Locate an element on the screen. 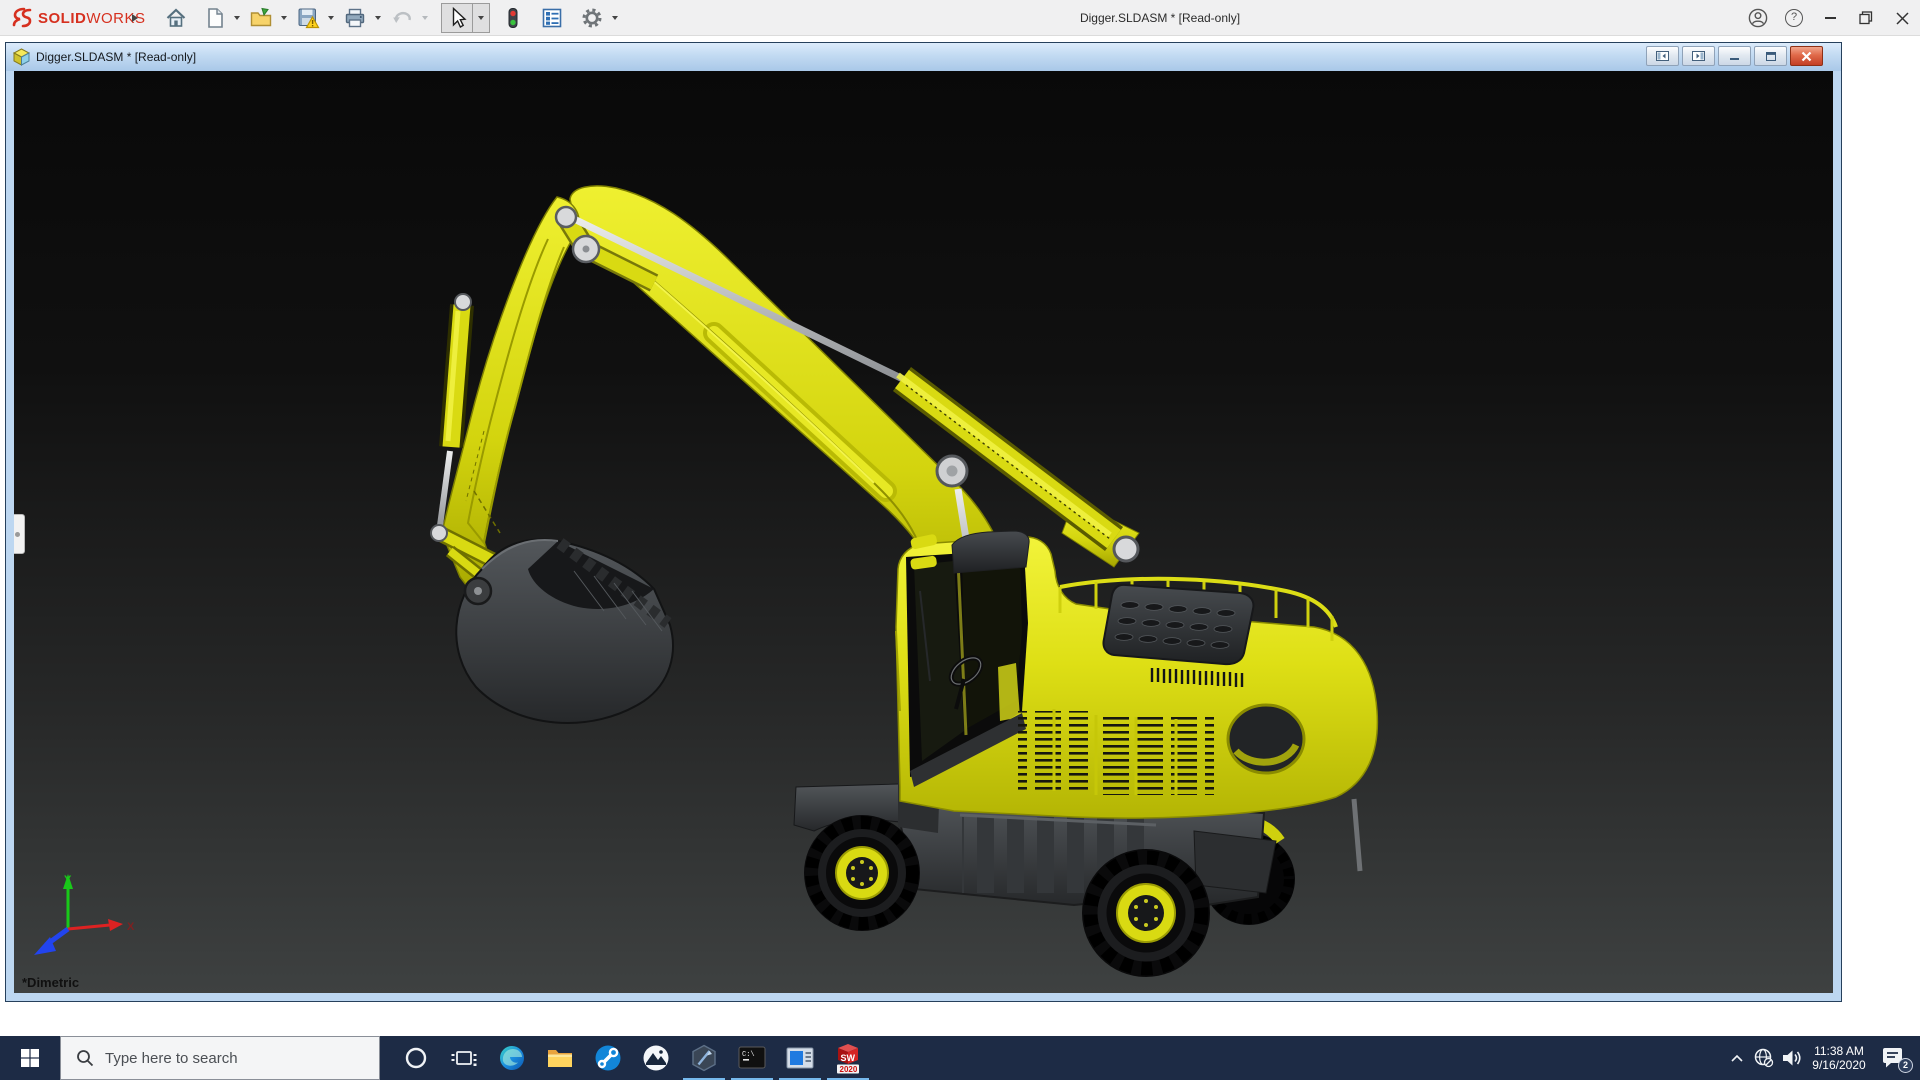 This screenshot has width=1920, height=1080. minimize-icon is located at coordinates (1830, 18).